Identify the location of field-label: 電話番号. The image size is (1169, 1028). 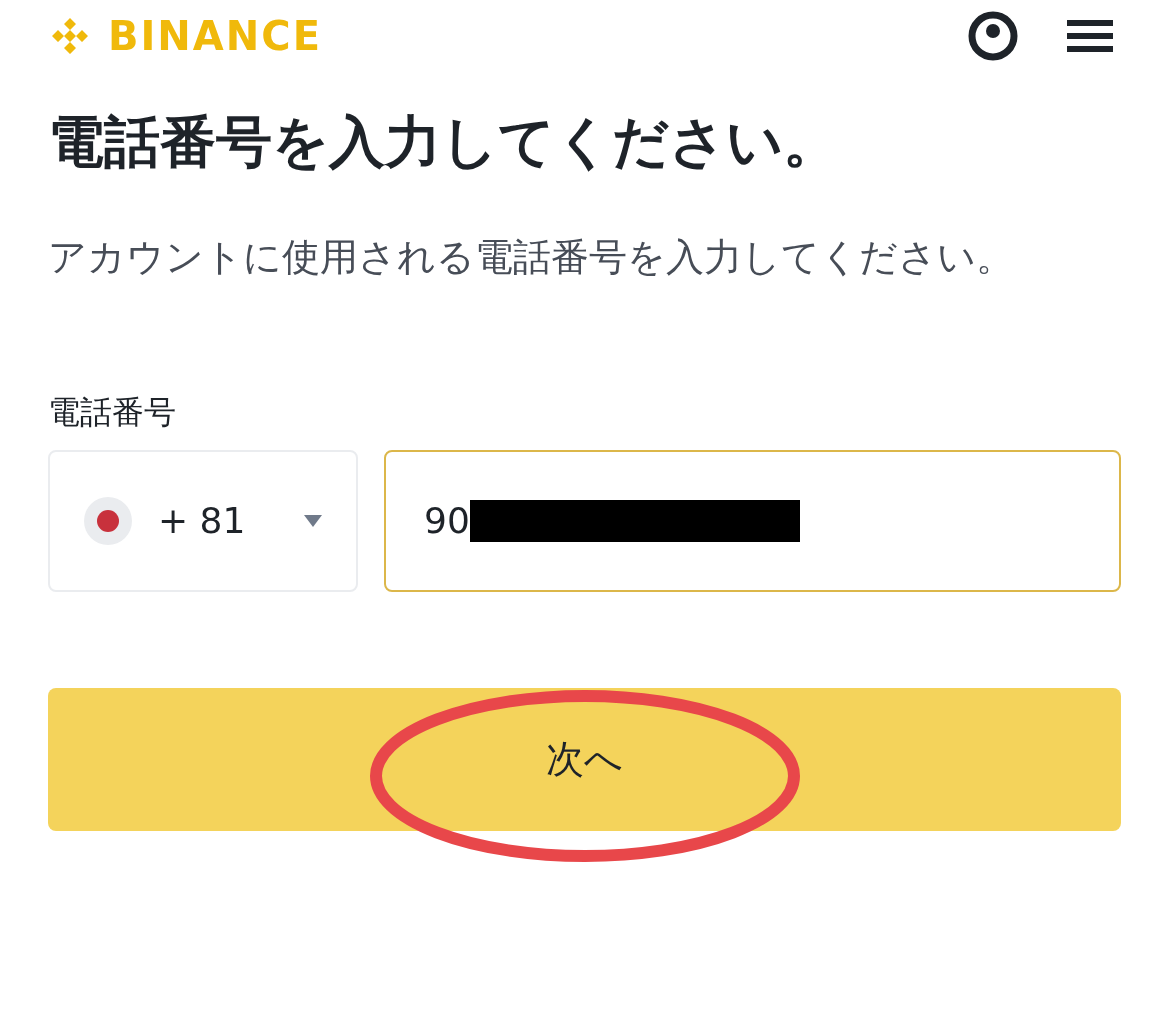
(112, 412).